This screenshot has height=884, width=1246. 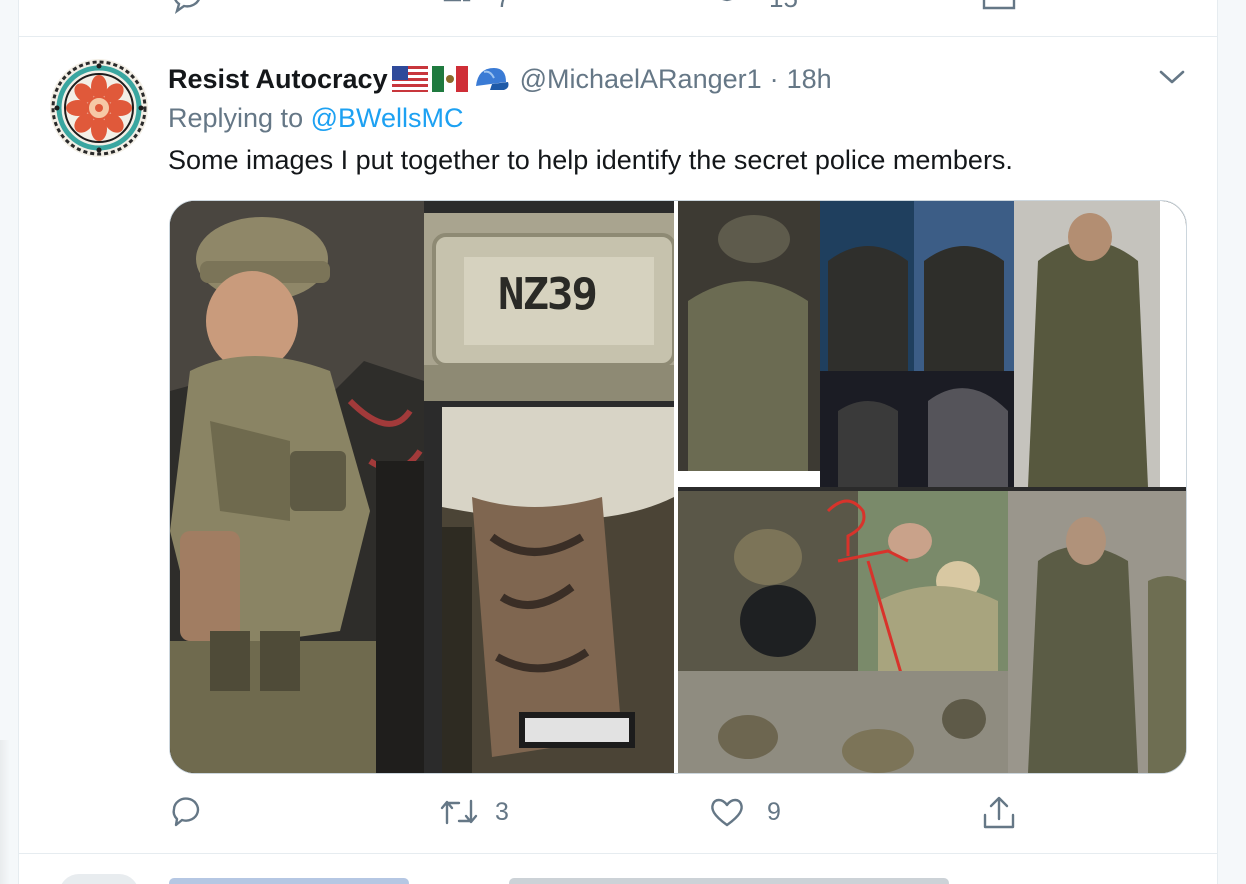 I want to click on replying-to: Replying to @BWellsMC, so click(x=316, y=118).